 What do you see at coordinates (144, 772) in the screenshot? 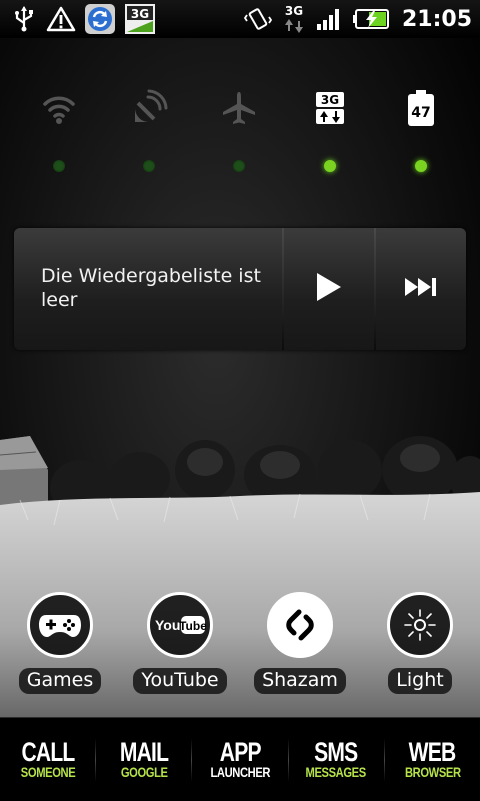
I see `dock-mail-sub-label: GOOGLE` at bounding box center [144, 772].